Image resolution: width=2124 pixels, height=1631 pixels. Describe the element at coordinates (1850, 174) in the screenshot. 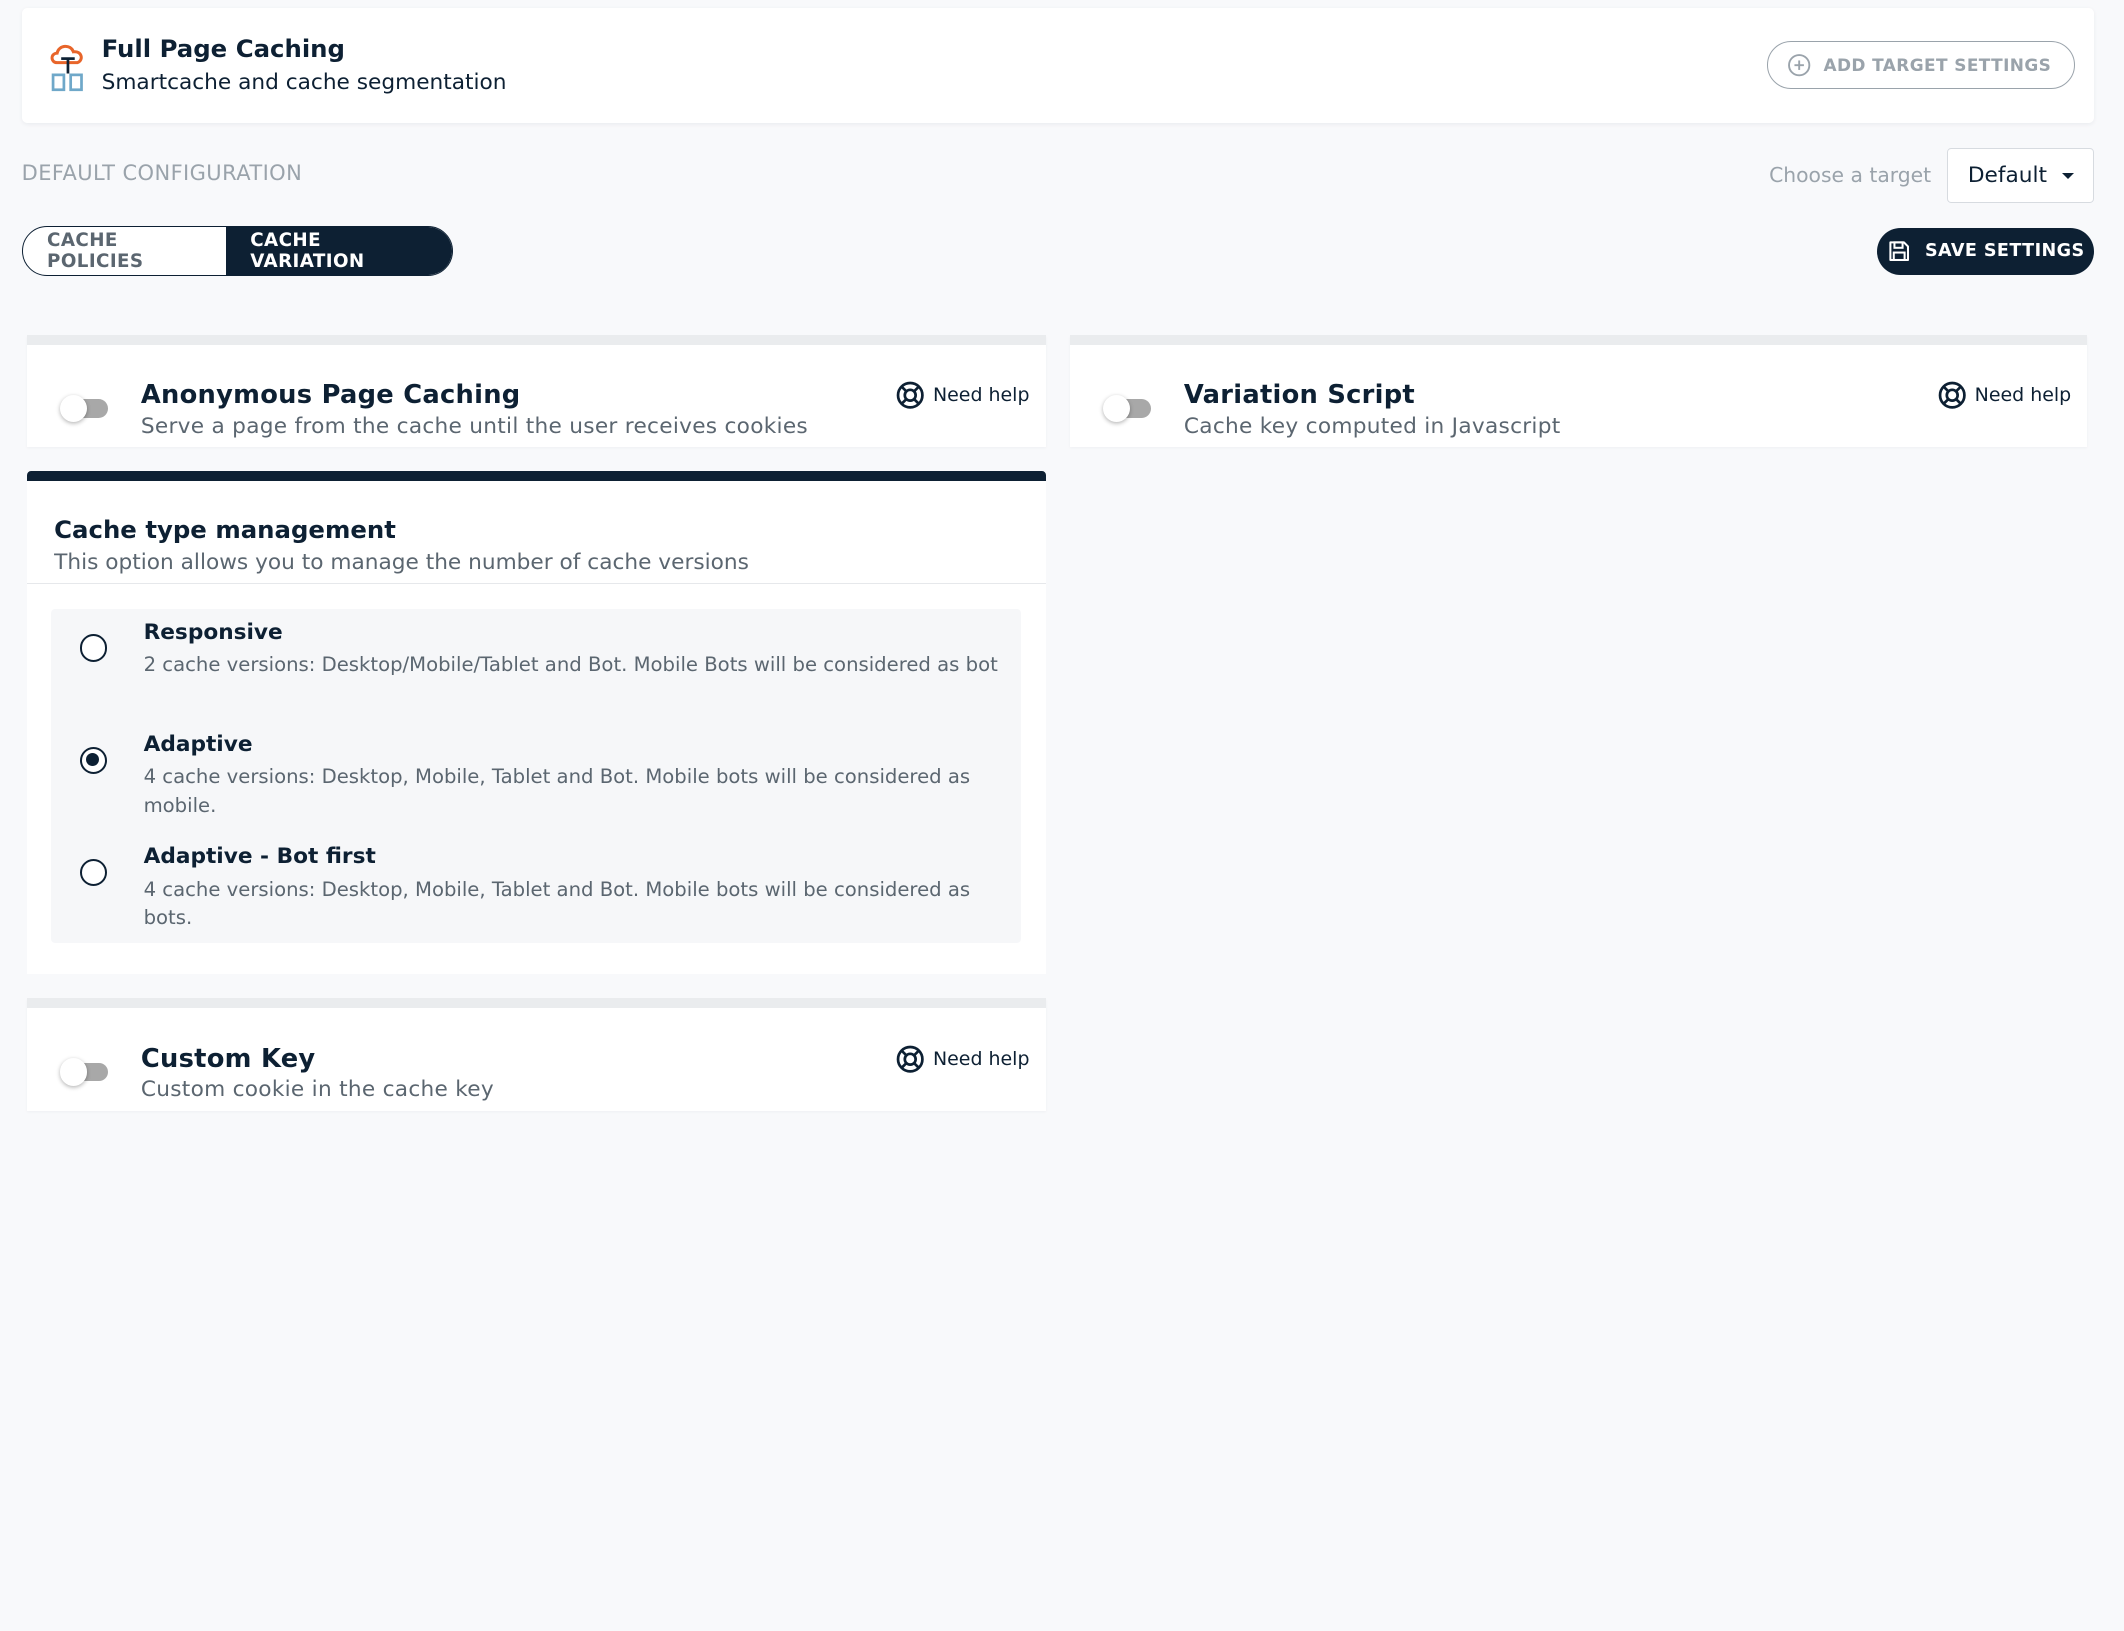

I see `choose-target-label: Choose a target` at that location.